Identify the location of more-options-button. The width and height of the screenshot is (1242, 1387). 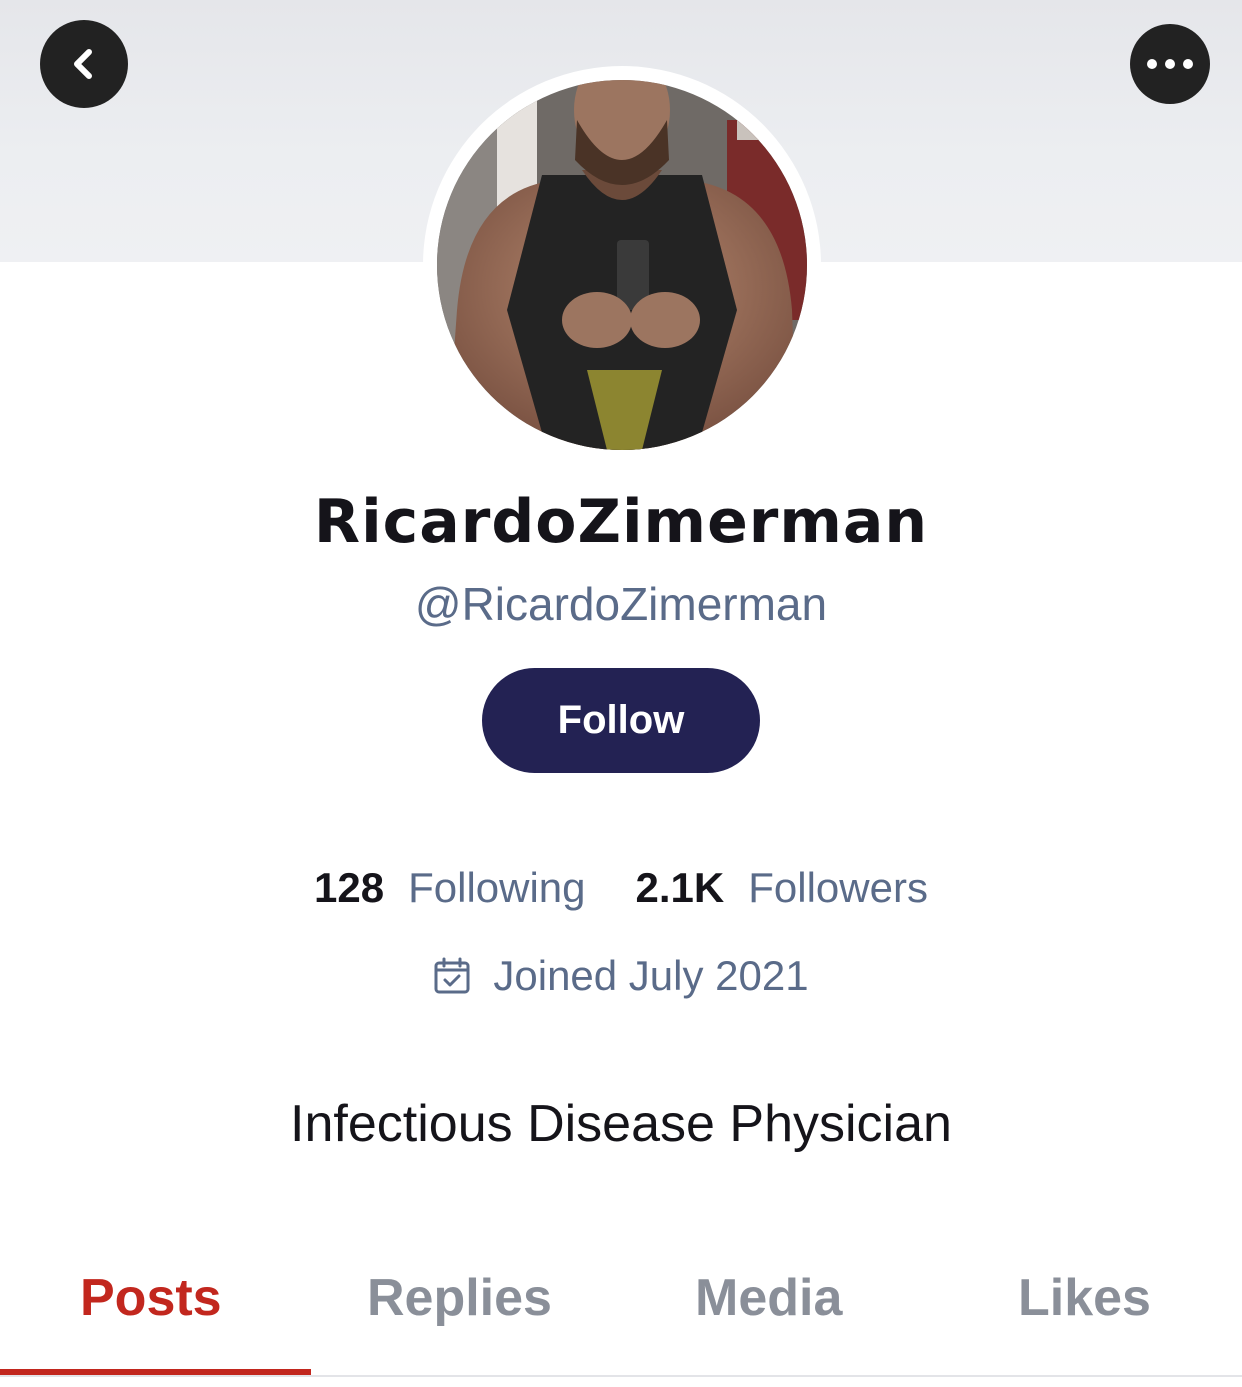
(1170, 64).